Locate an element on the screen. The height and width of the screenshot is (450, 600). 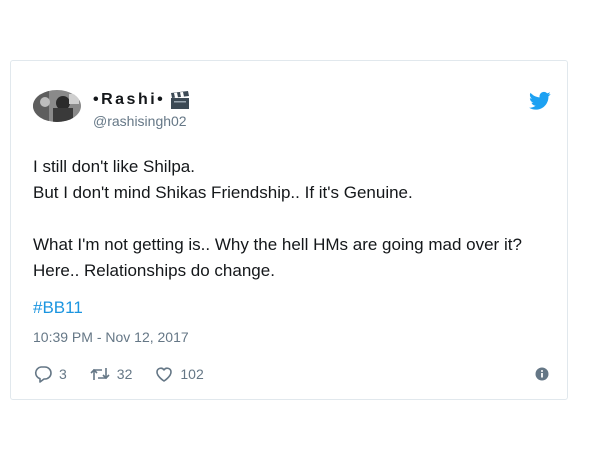
like-button: 102 is located at coordinates (179, 374).